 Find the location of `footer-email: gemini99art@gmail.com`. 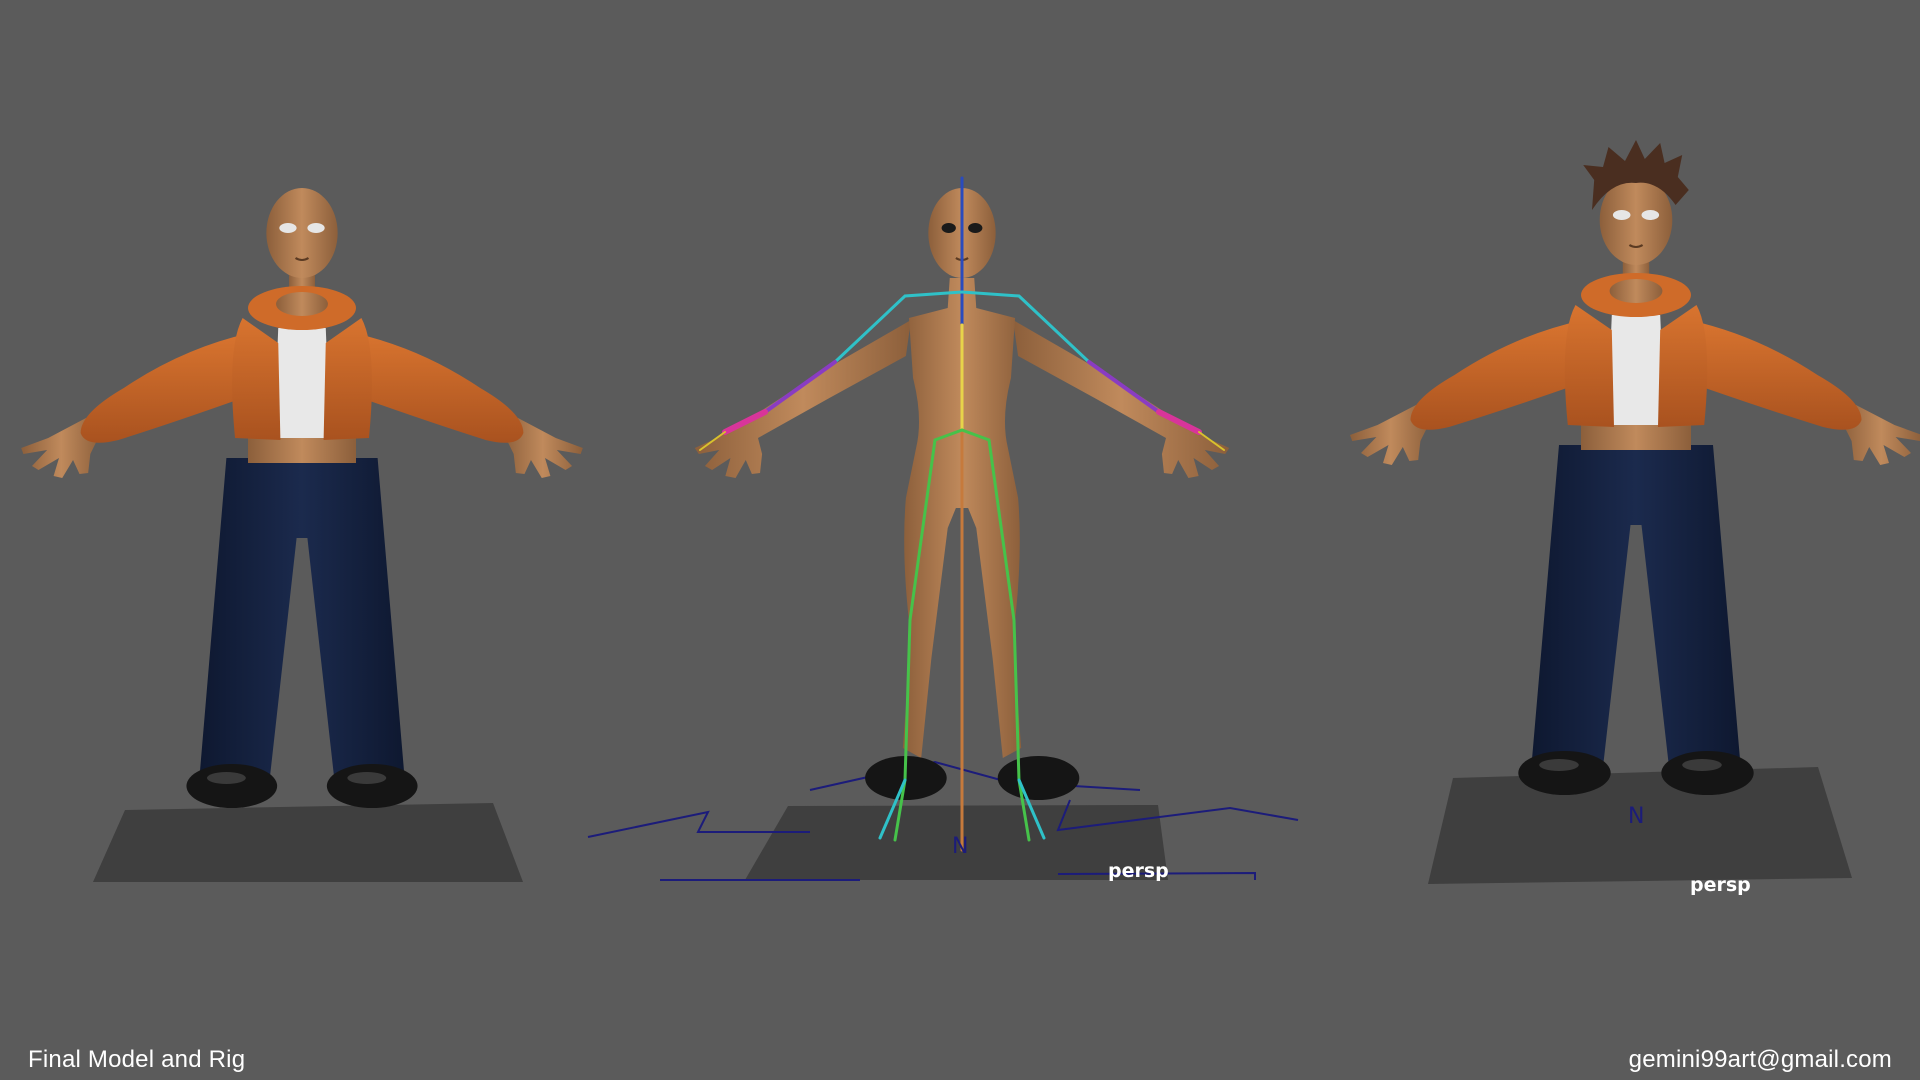

footer-email: gemini99art@gmail.com is located at coordinates (1760, 1059).